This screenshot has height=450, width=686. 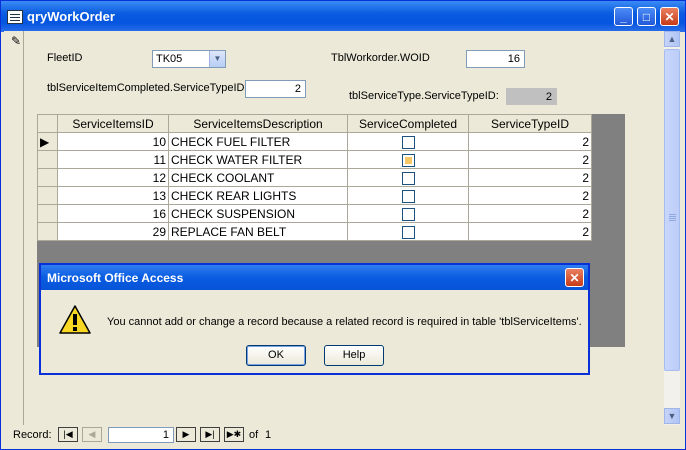 What do you see at coordinates (531, 96) in the screenshot?
I see `st-servicetypeid-field: 2` at bounding box center [531, 96].